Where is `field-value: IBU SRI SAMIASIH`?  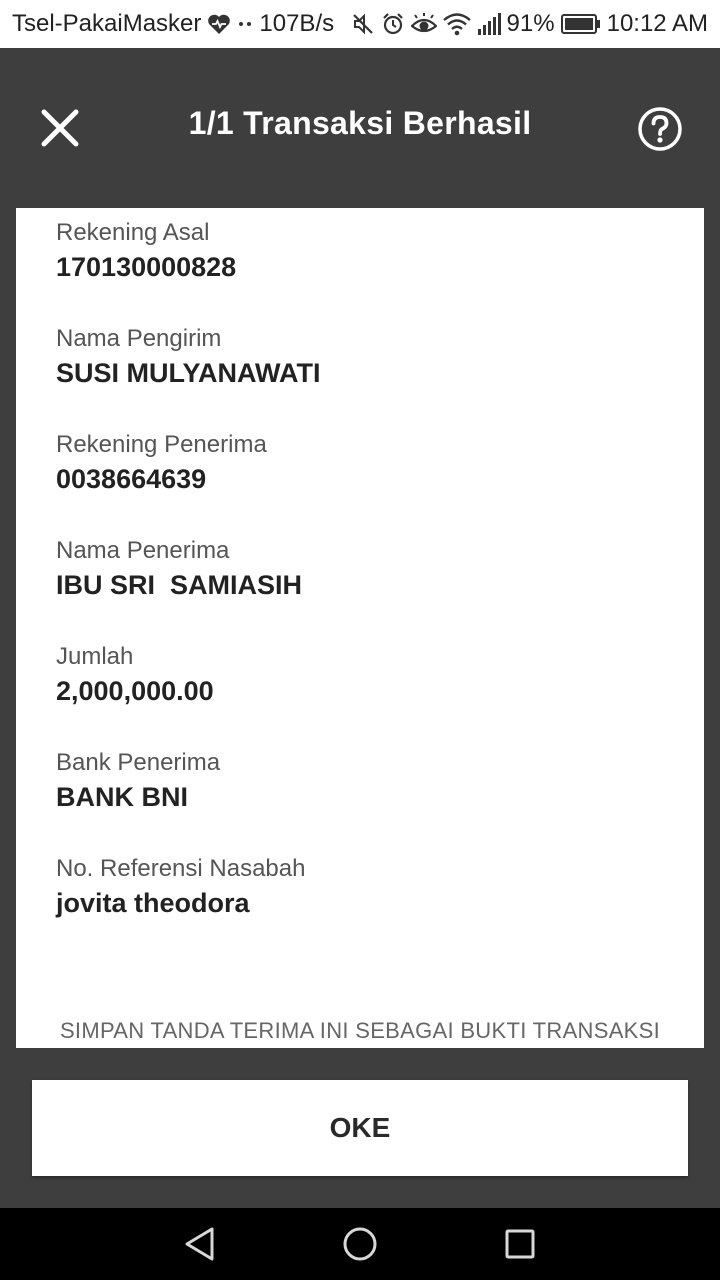
field-value: IBU SRI SAMIASIH is located at coordinates (179, 585).